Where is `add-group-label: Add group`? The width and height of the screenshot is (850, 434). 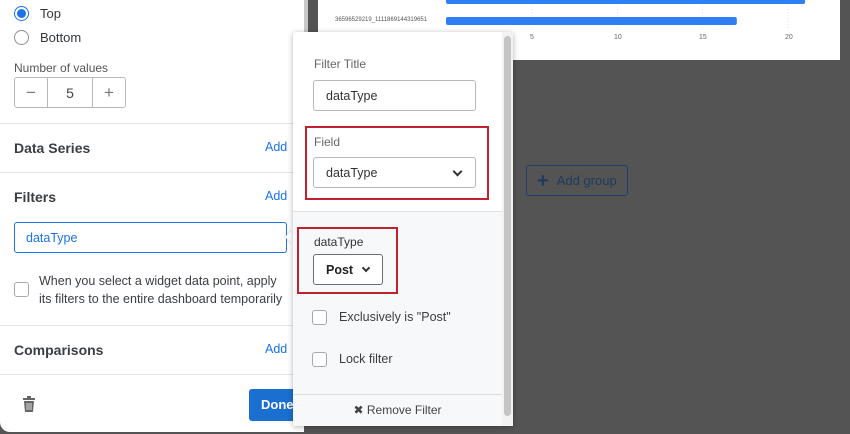 add-group-label: Add group is located at coordinates (586, 180).